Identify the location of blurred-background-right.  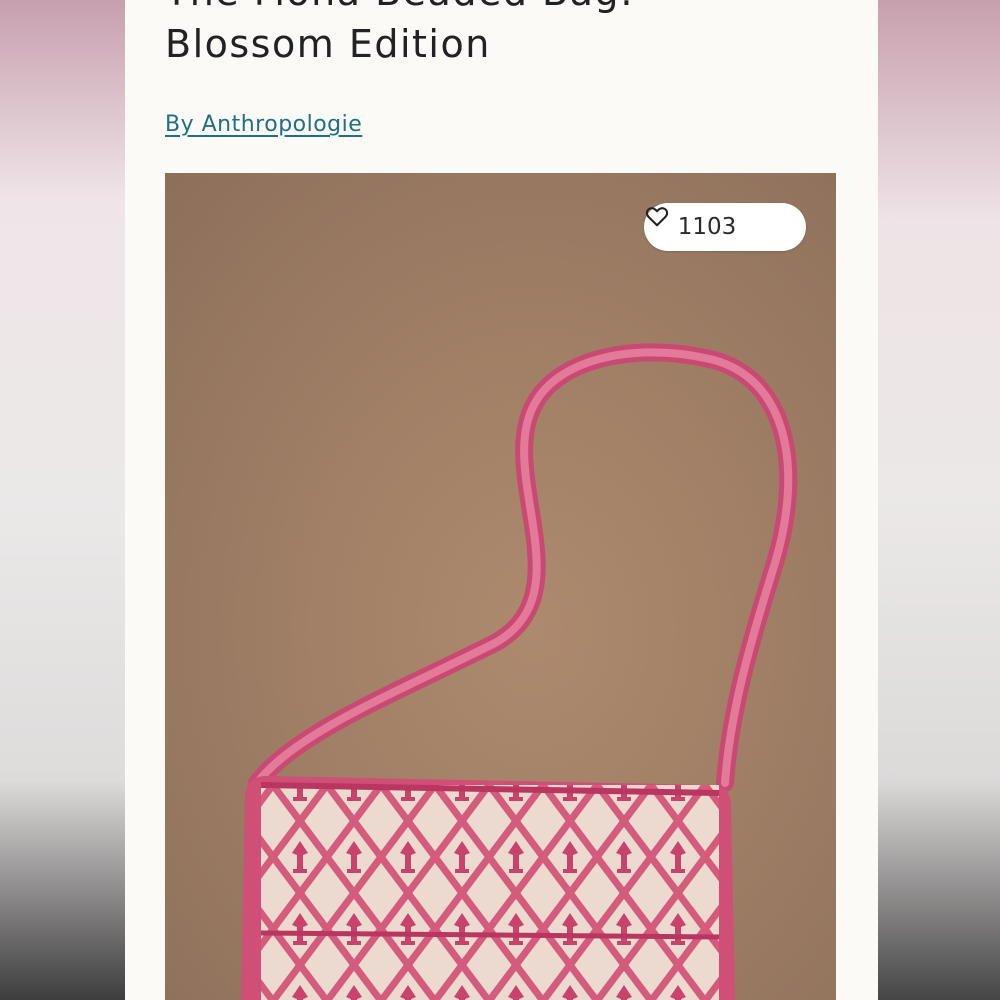
(939, 500).